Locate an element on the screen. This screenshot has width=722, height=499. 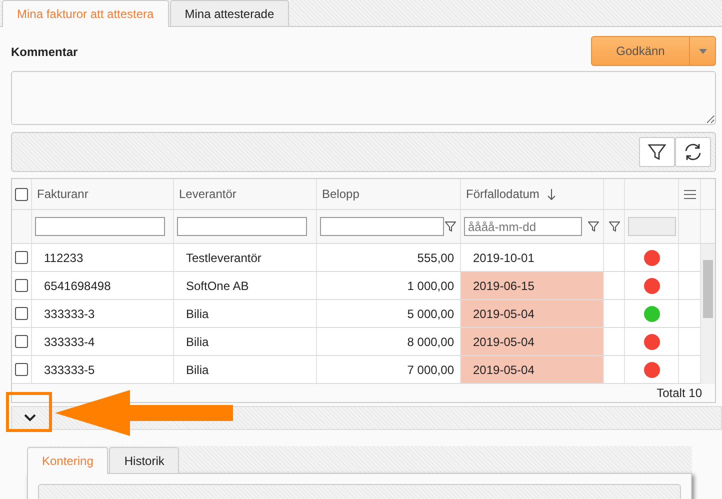
chevron-down-icon is located at coordinates (30, 418).